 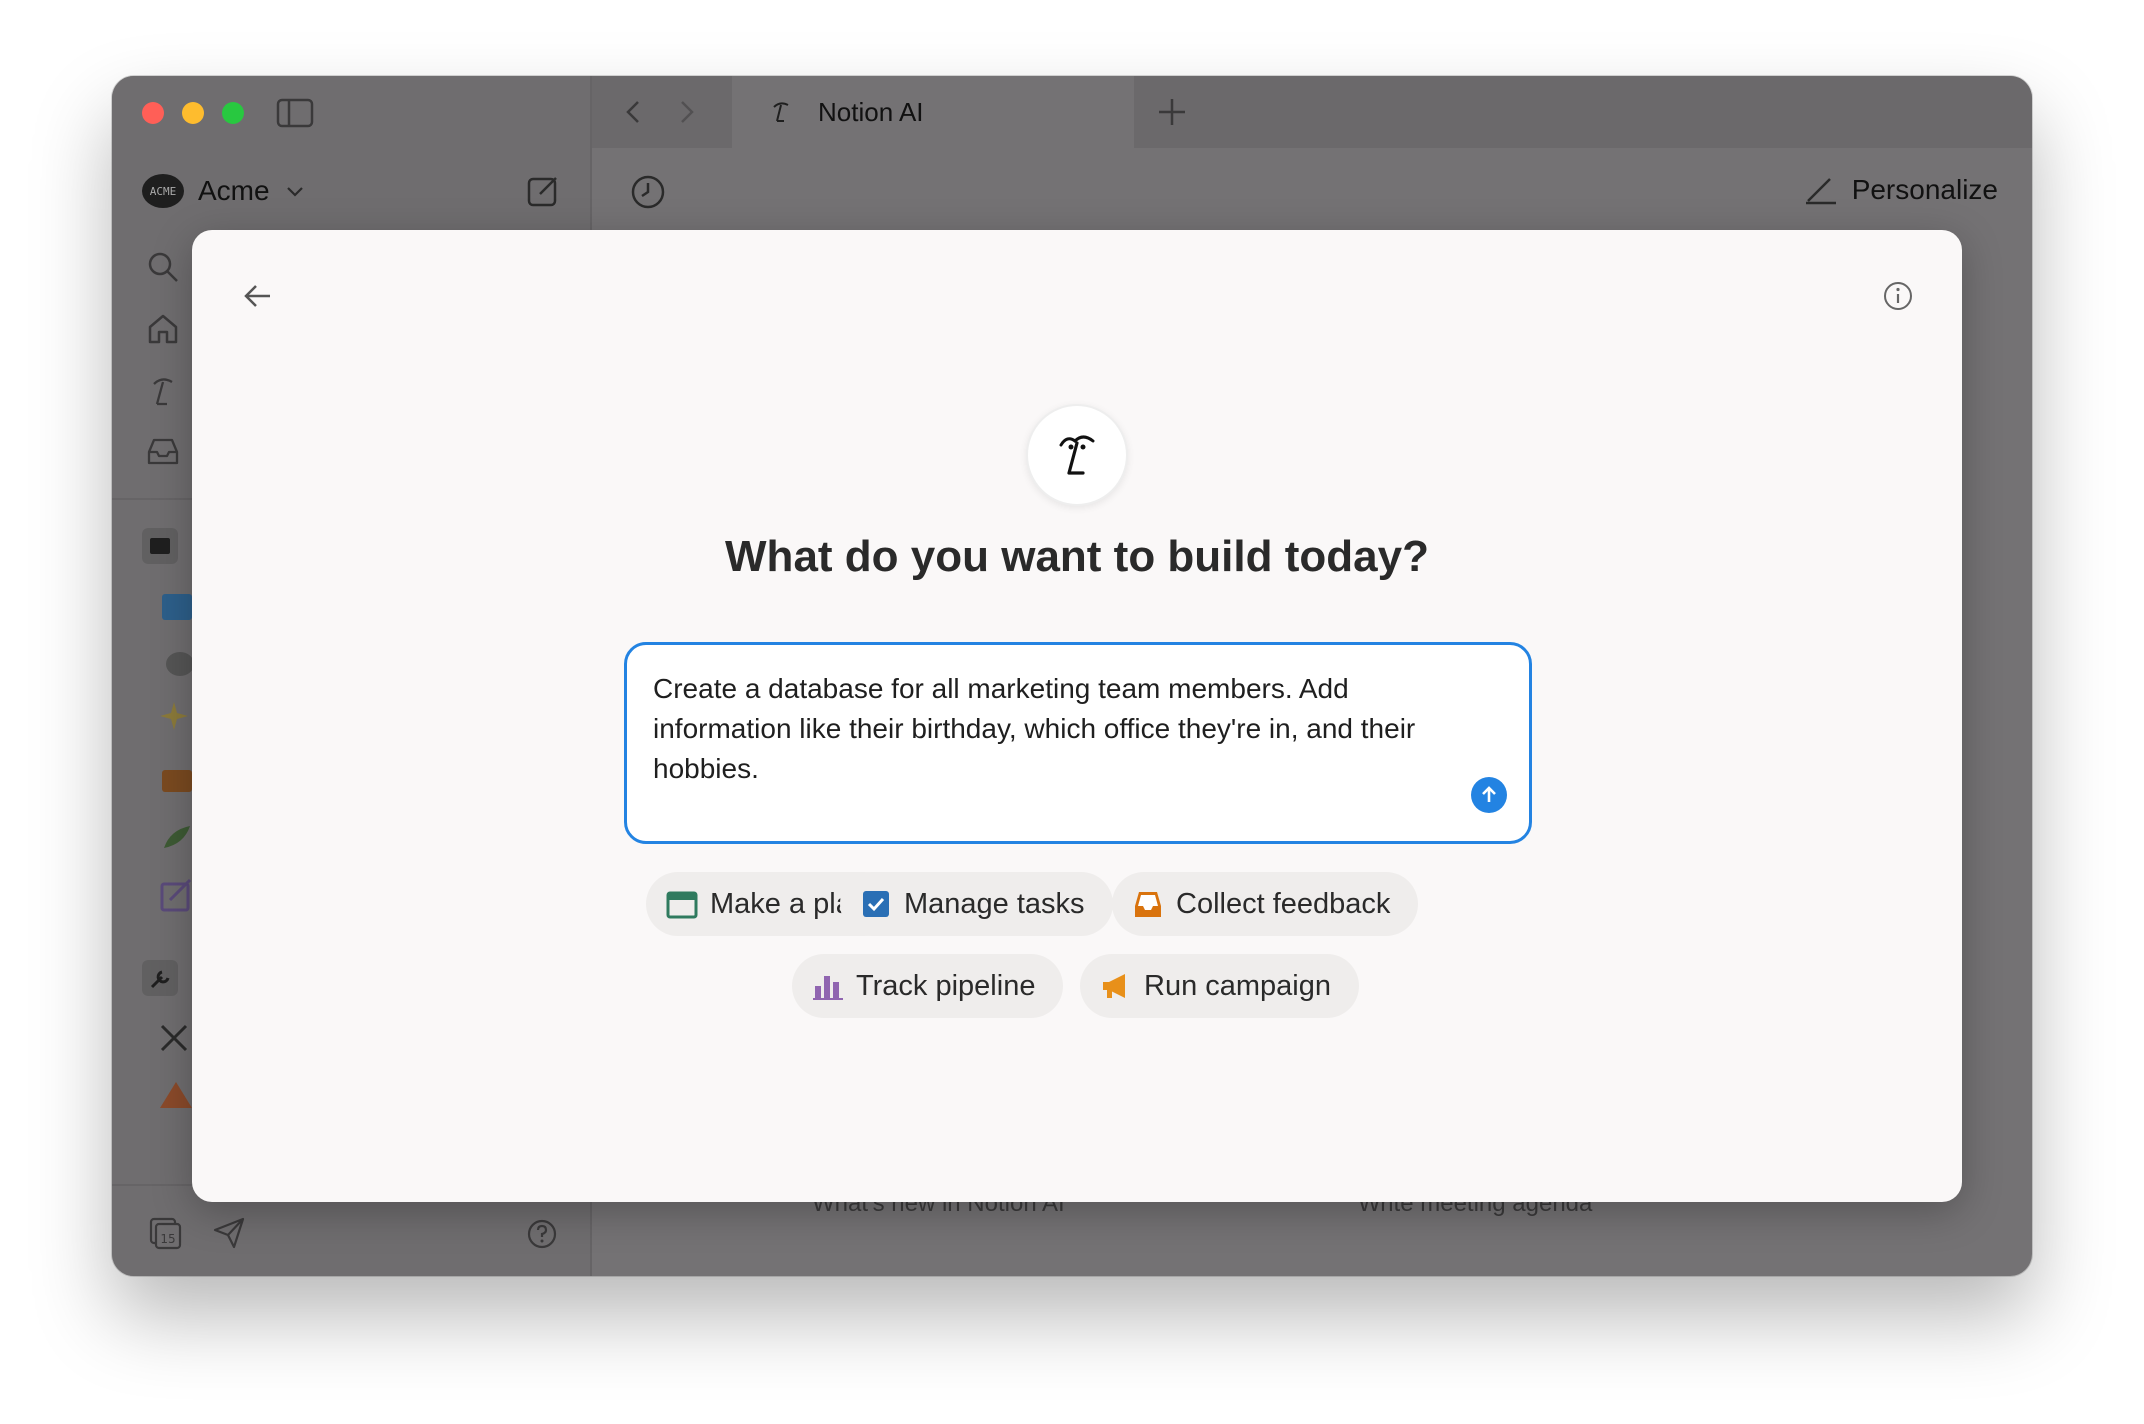 What do you see at coordinates (160, 978) in the screenshot?
I see `wrench-icon` at bounding box center [160, 978].